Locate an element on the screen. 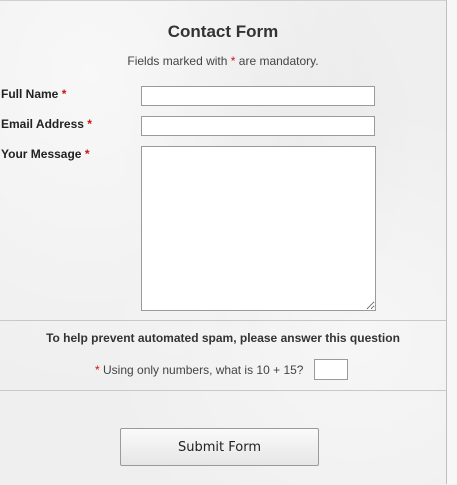 The height and width of the screenshot is (485, 457). page-margin is located at coordinates (452, 242).